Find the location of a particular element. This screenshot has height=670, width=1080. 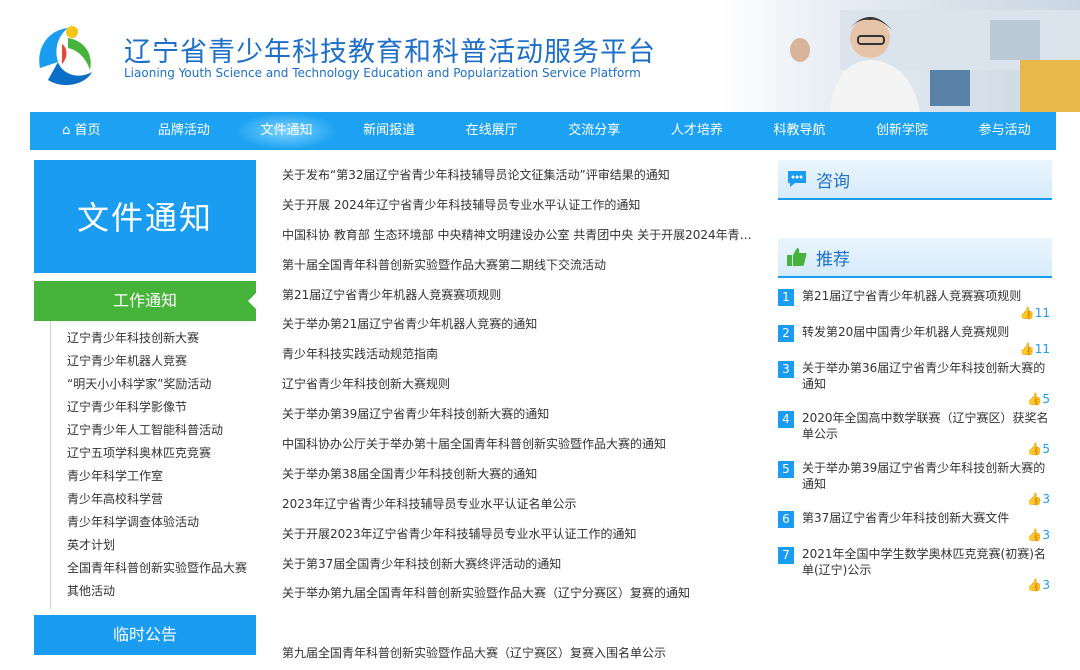

site-logo is located at coordinates (65, 55).